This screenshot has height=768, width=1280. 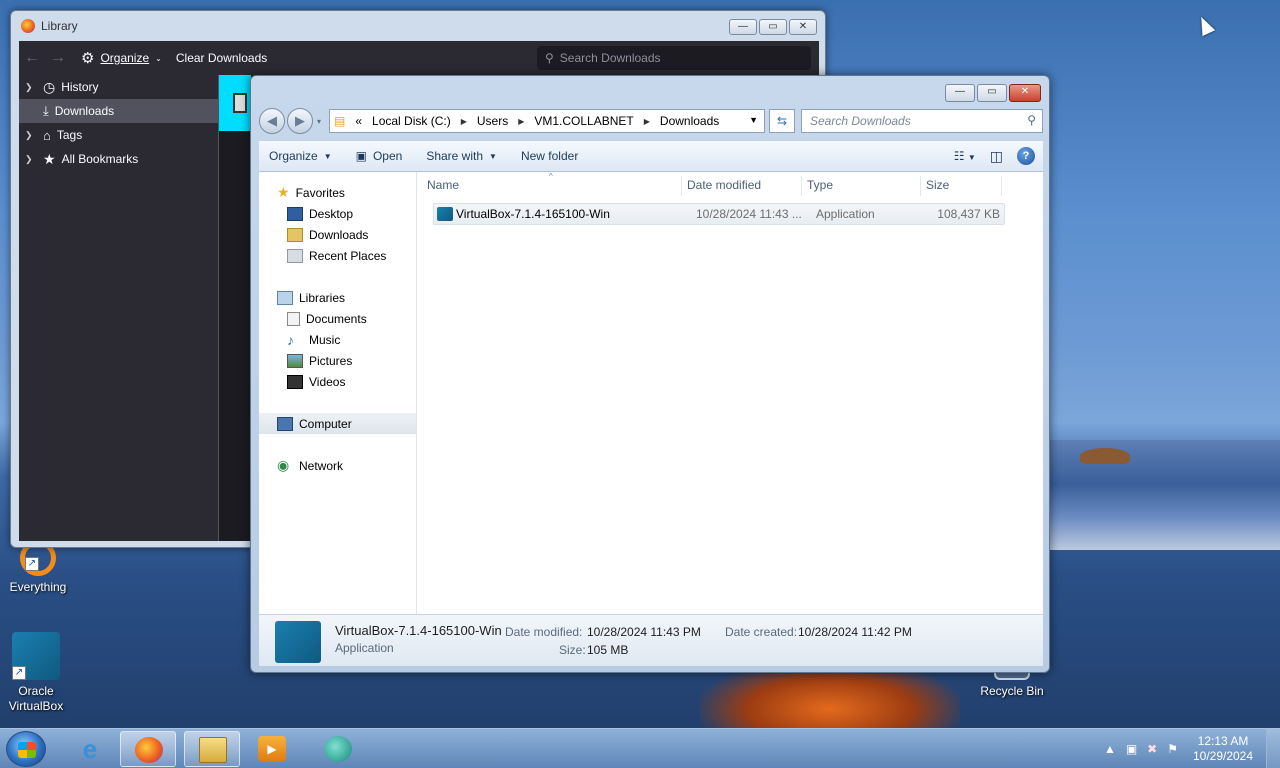 I want to click on breadcrumb-overflow: «, so click(x=358, y=121).